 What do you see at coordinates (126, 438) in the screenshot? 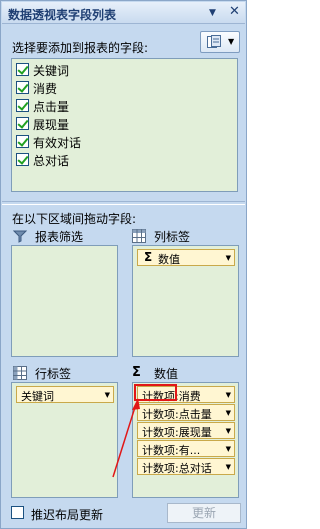
I see `annotation-arrow` at bounding box center [126, 438].